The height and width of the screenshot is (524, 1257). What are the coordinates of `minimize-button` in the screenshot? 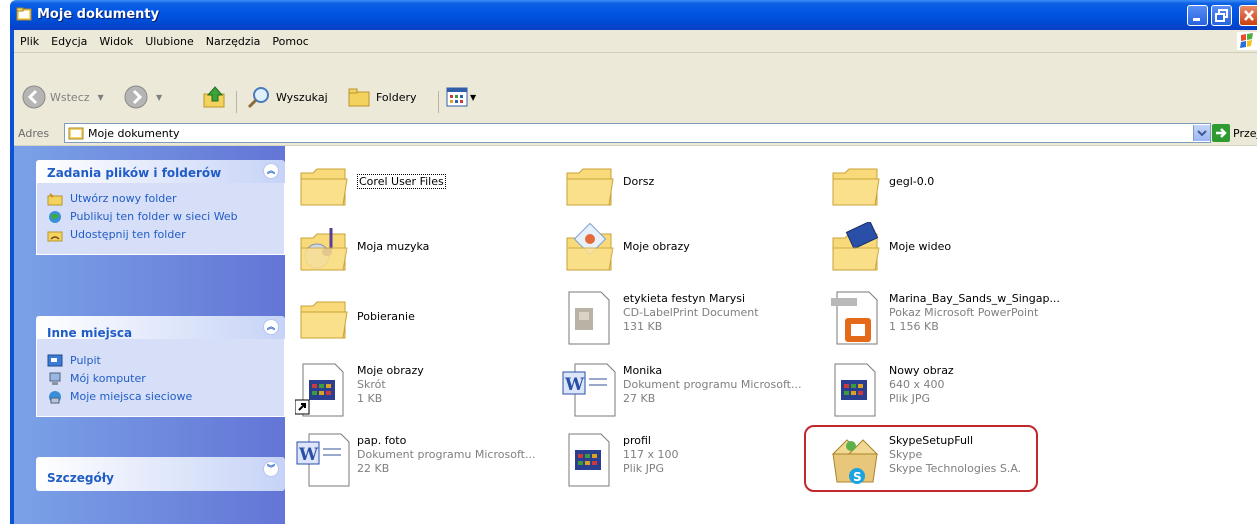 It's located at (1197, 15).